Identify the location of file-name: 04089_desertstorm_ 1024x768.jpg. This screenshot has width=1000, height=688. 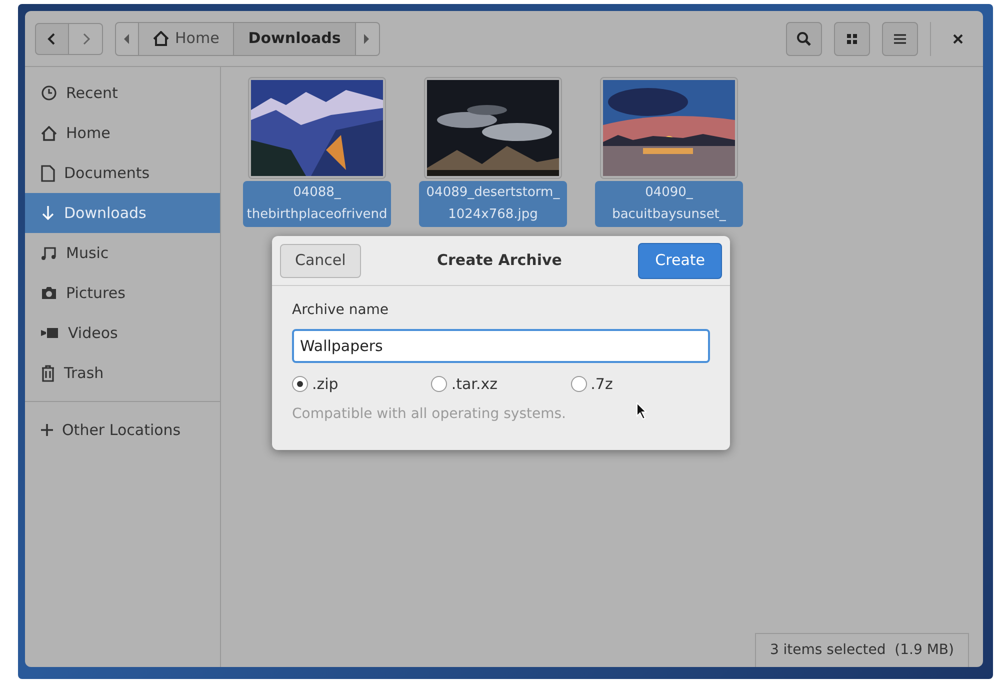
(493, 204).